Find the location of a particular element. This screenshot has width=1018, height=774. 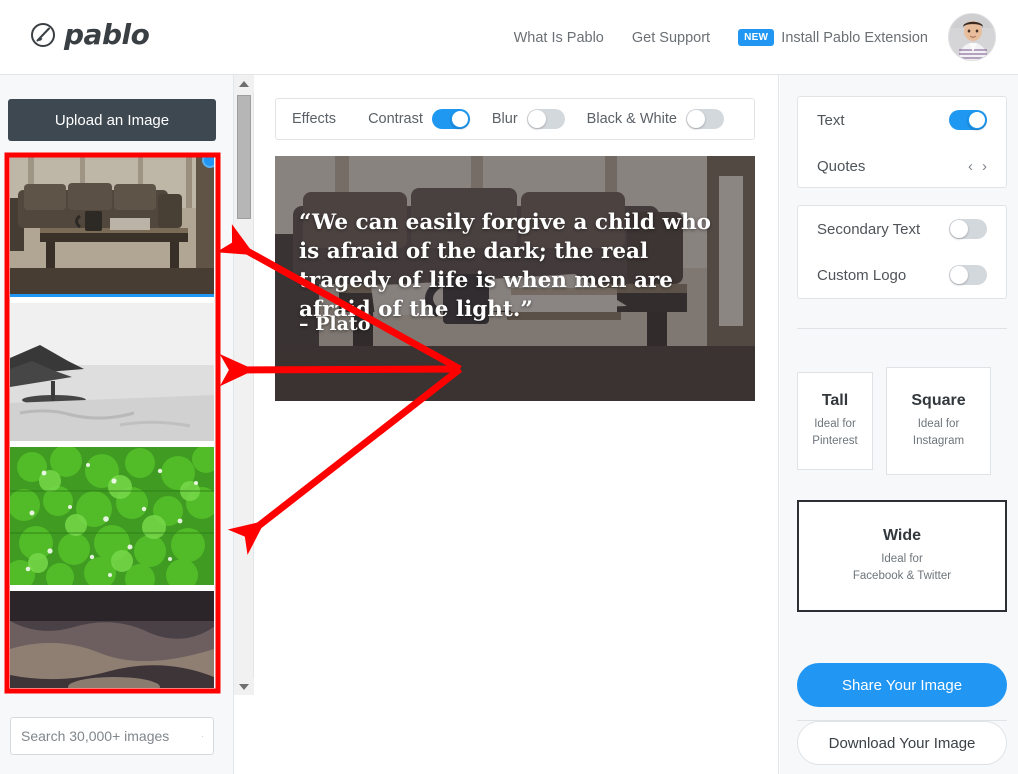

scroll-down-arrow-icon is located at coordinates (244, 686).